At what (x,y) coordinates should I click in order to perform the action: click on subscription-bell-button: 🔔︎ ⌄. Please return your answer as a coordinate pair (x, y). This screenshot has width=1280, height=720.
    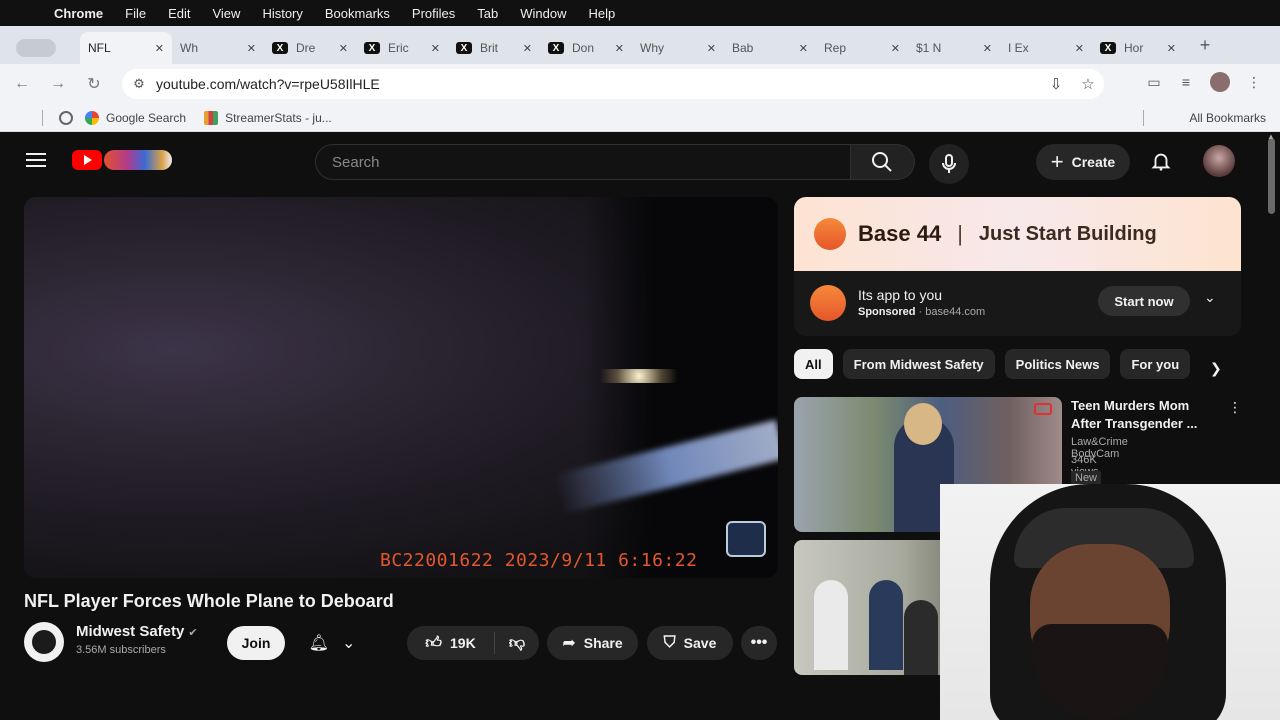
    Looking at the image, I should click on (332, 643).